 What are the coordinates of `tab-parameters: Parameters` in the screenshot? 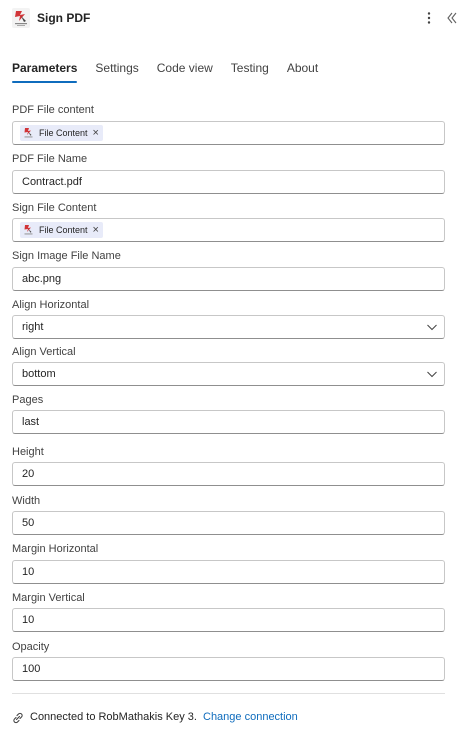 It's located at (45, 73).